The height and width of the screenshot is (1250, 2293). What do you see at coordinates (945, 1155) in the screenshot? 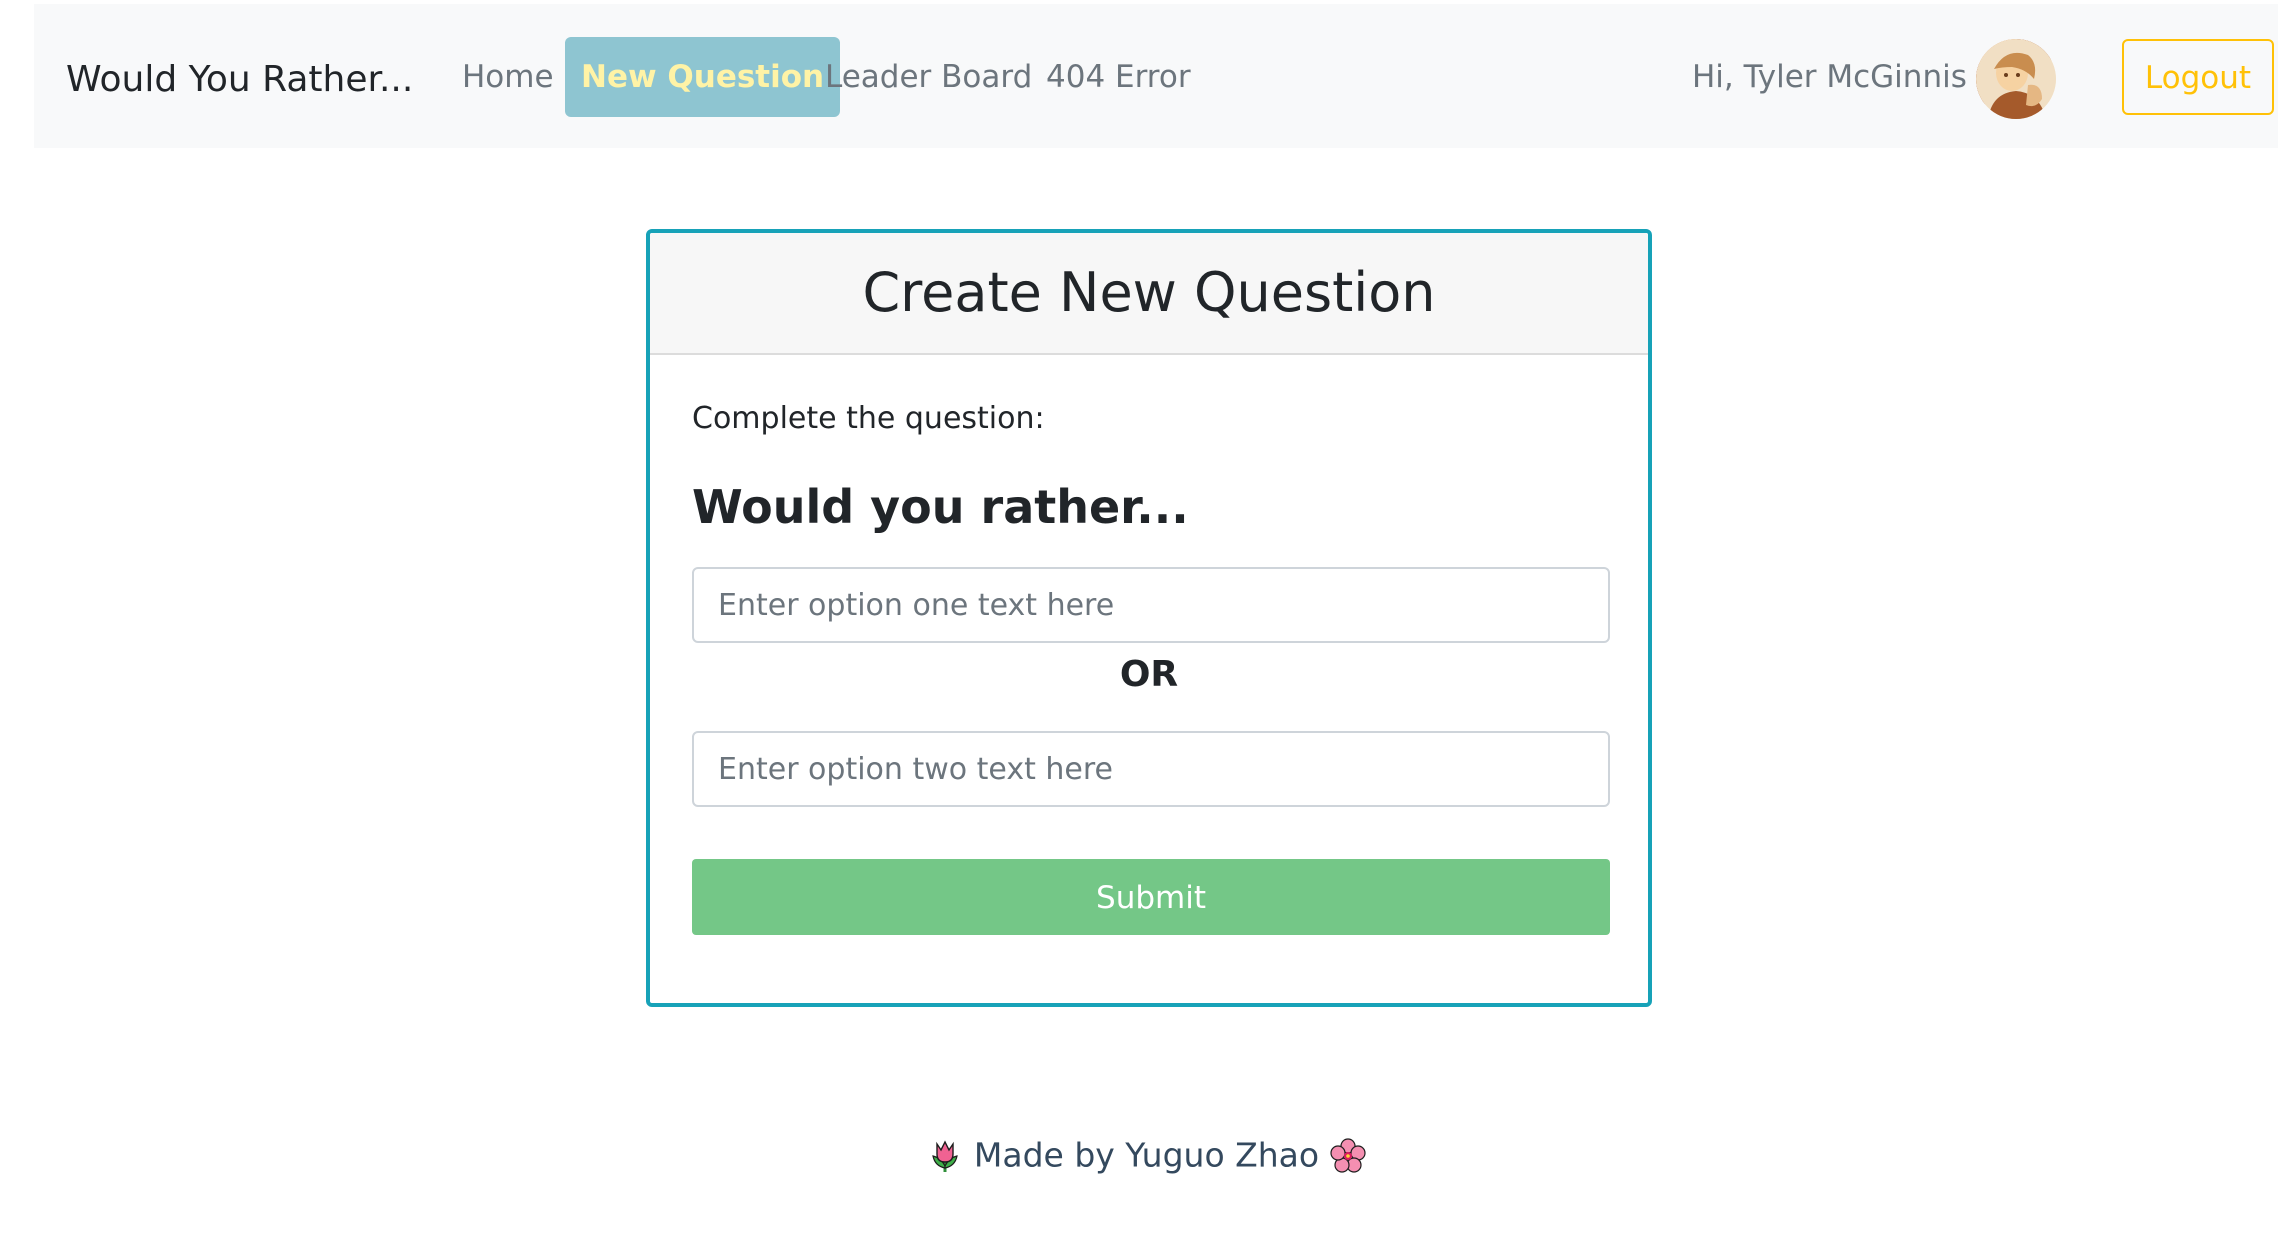
I see `tulip-icon` at bounding box center [945, 1155].